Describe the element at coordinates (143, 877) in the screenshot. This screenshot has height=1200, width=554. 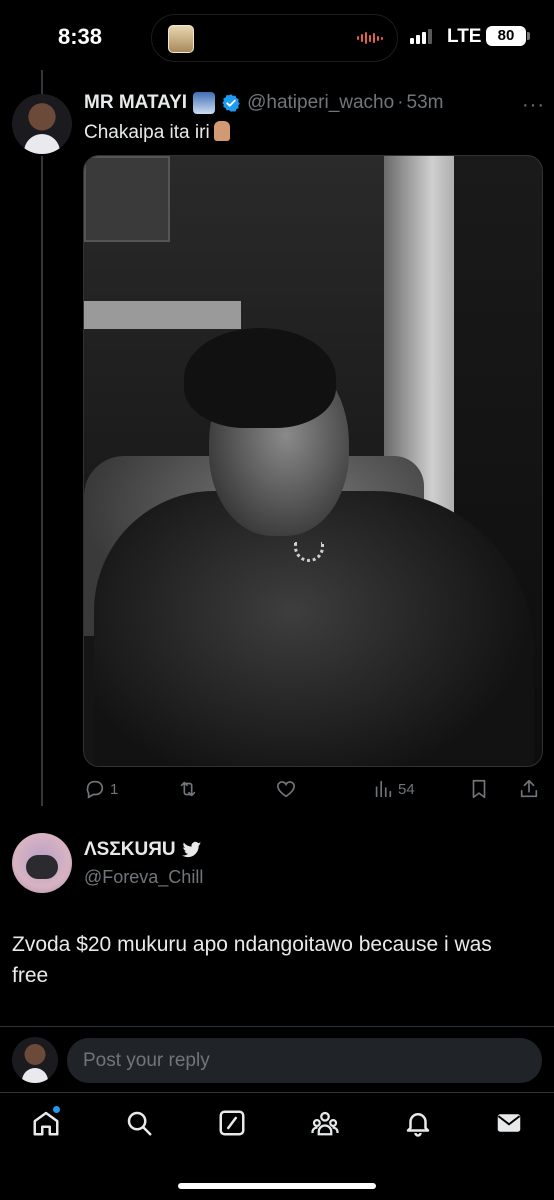
I see `reply-author-handle: @Foreva_Chill` at that location.